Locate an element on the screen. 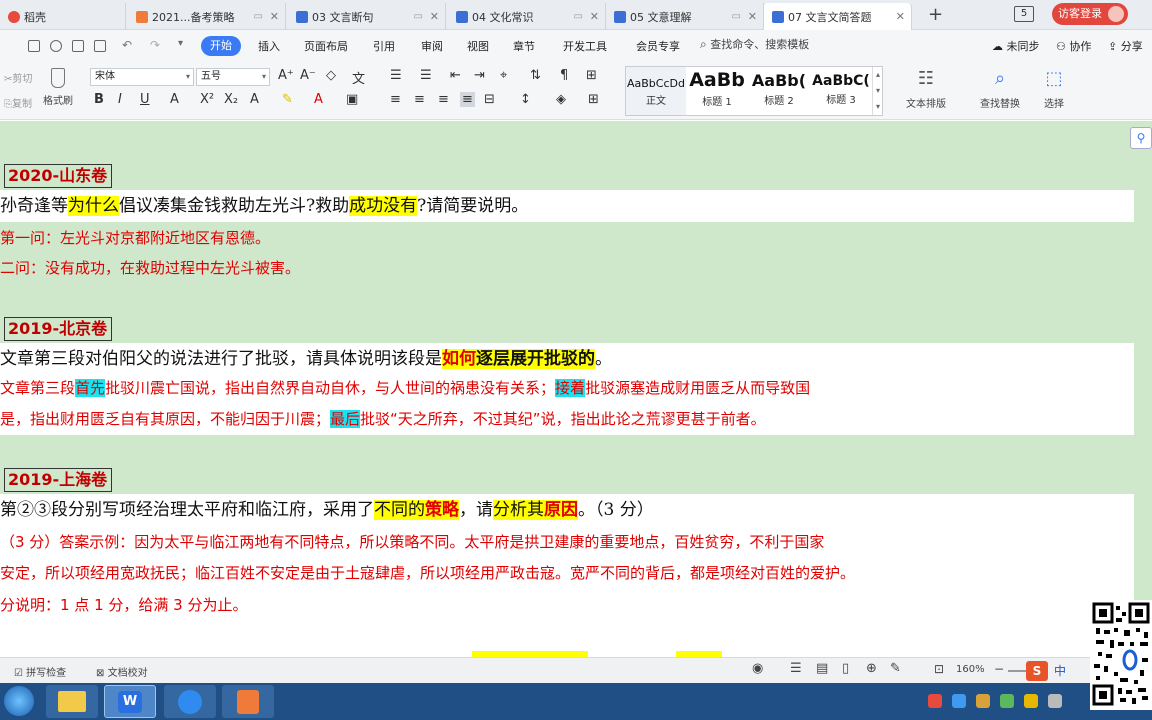 This screenshot has width=1152, height=720. sync-status: ☁ 未同步 is located at coordinates (1016, 46).